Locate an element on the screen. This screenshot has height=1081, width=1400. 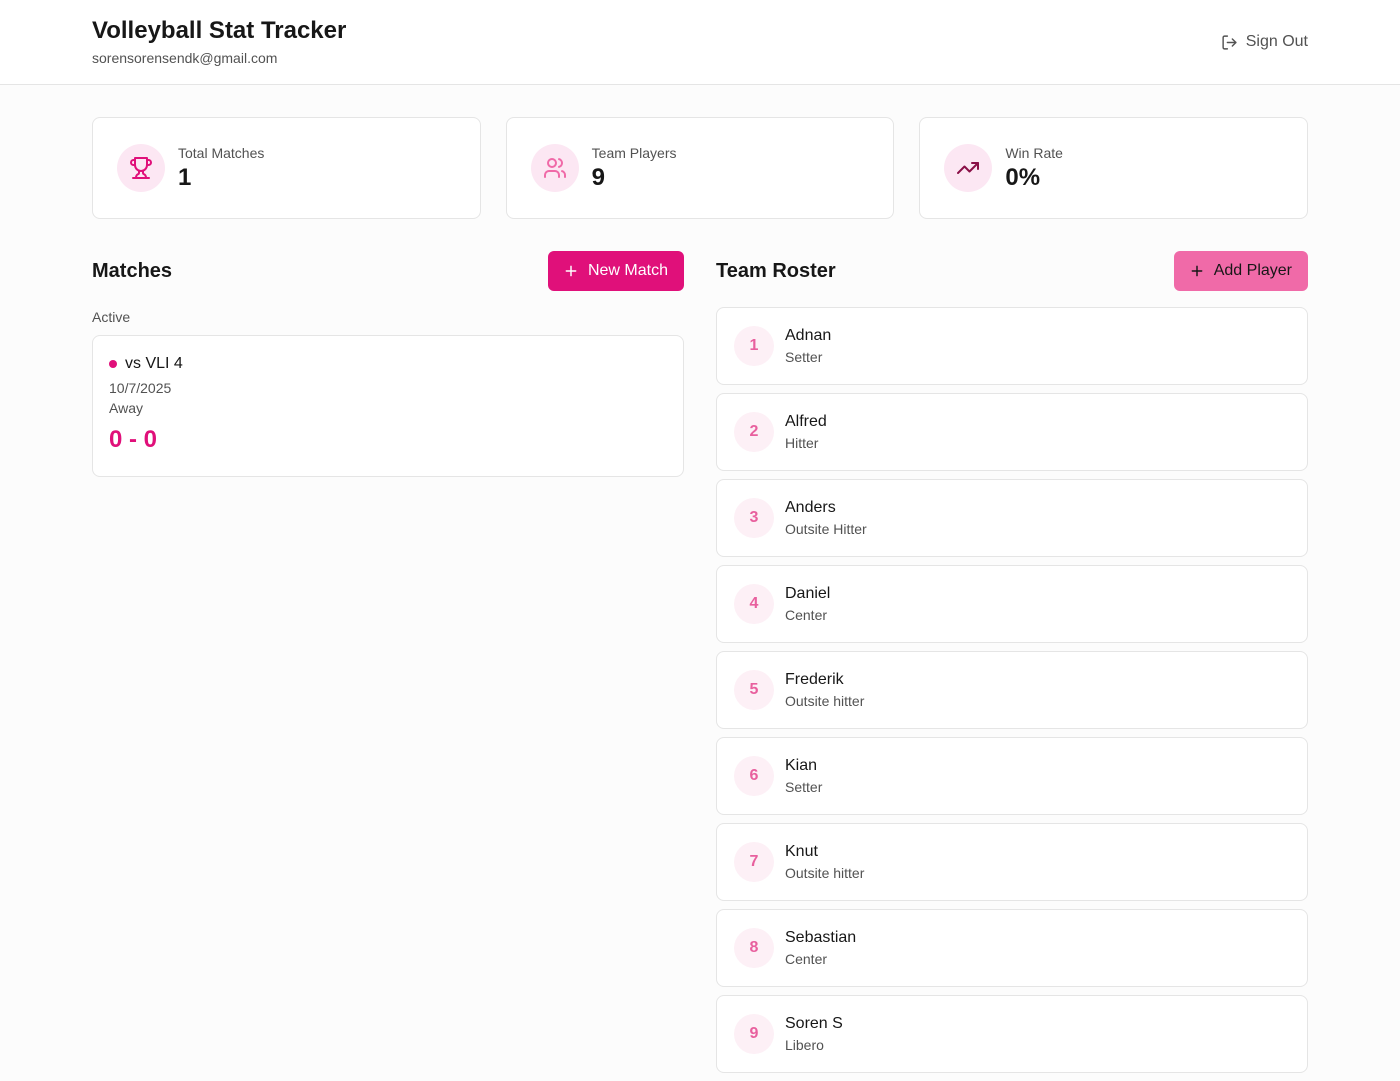
users-icon is located at coordinates (554, 168).